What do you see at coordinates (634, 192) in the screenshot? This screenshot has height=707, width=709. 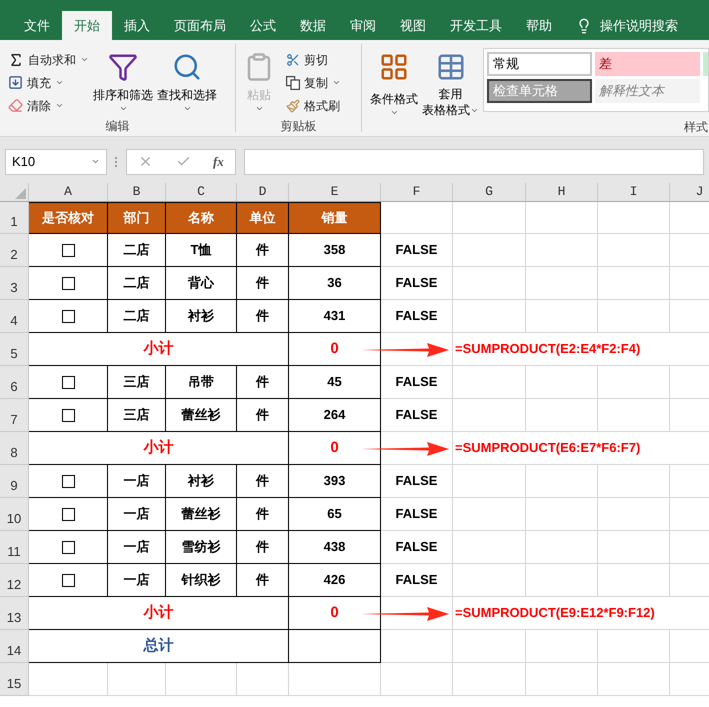 I see `column-header: I` at bounding box center [634, 192].